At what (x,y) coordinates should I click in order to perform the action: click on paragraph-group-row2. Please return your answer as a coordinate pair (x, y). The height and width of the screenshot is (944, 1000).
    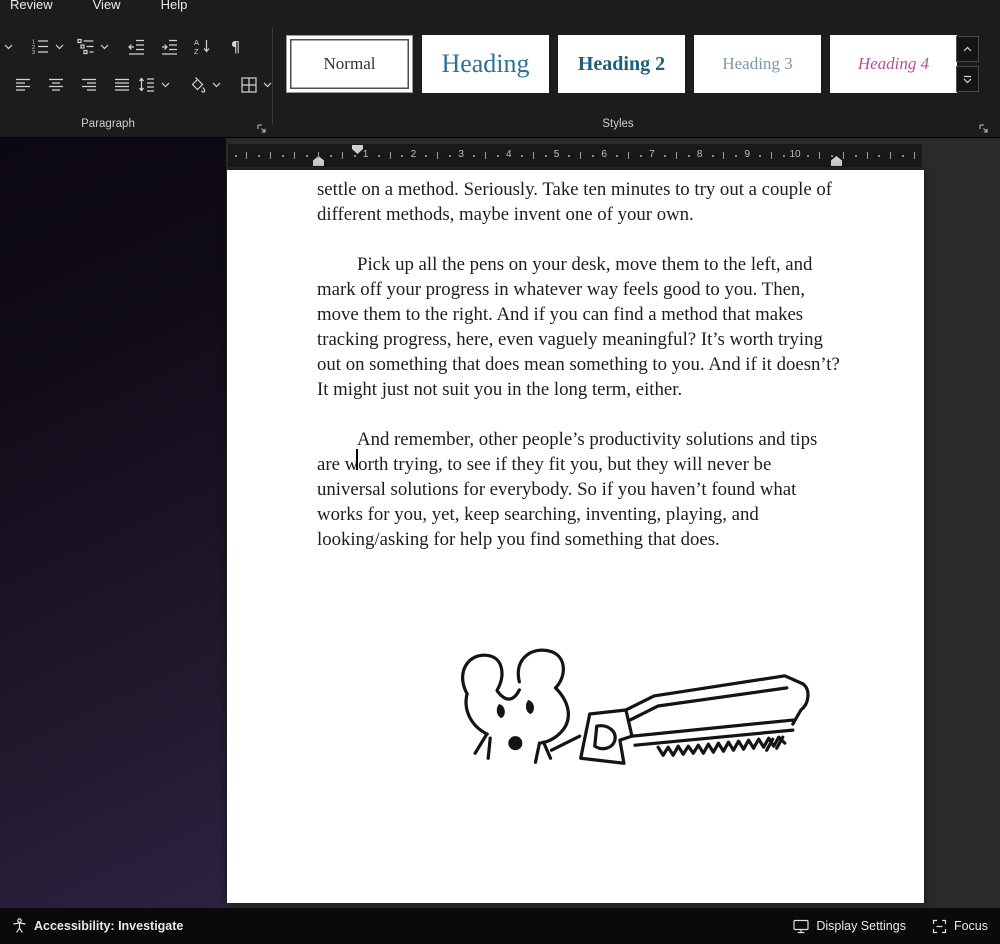
    Looking at the image, I should click on (141, 84).